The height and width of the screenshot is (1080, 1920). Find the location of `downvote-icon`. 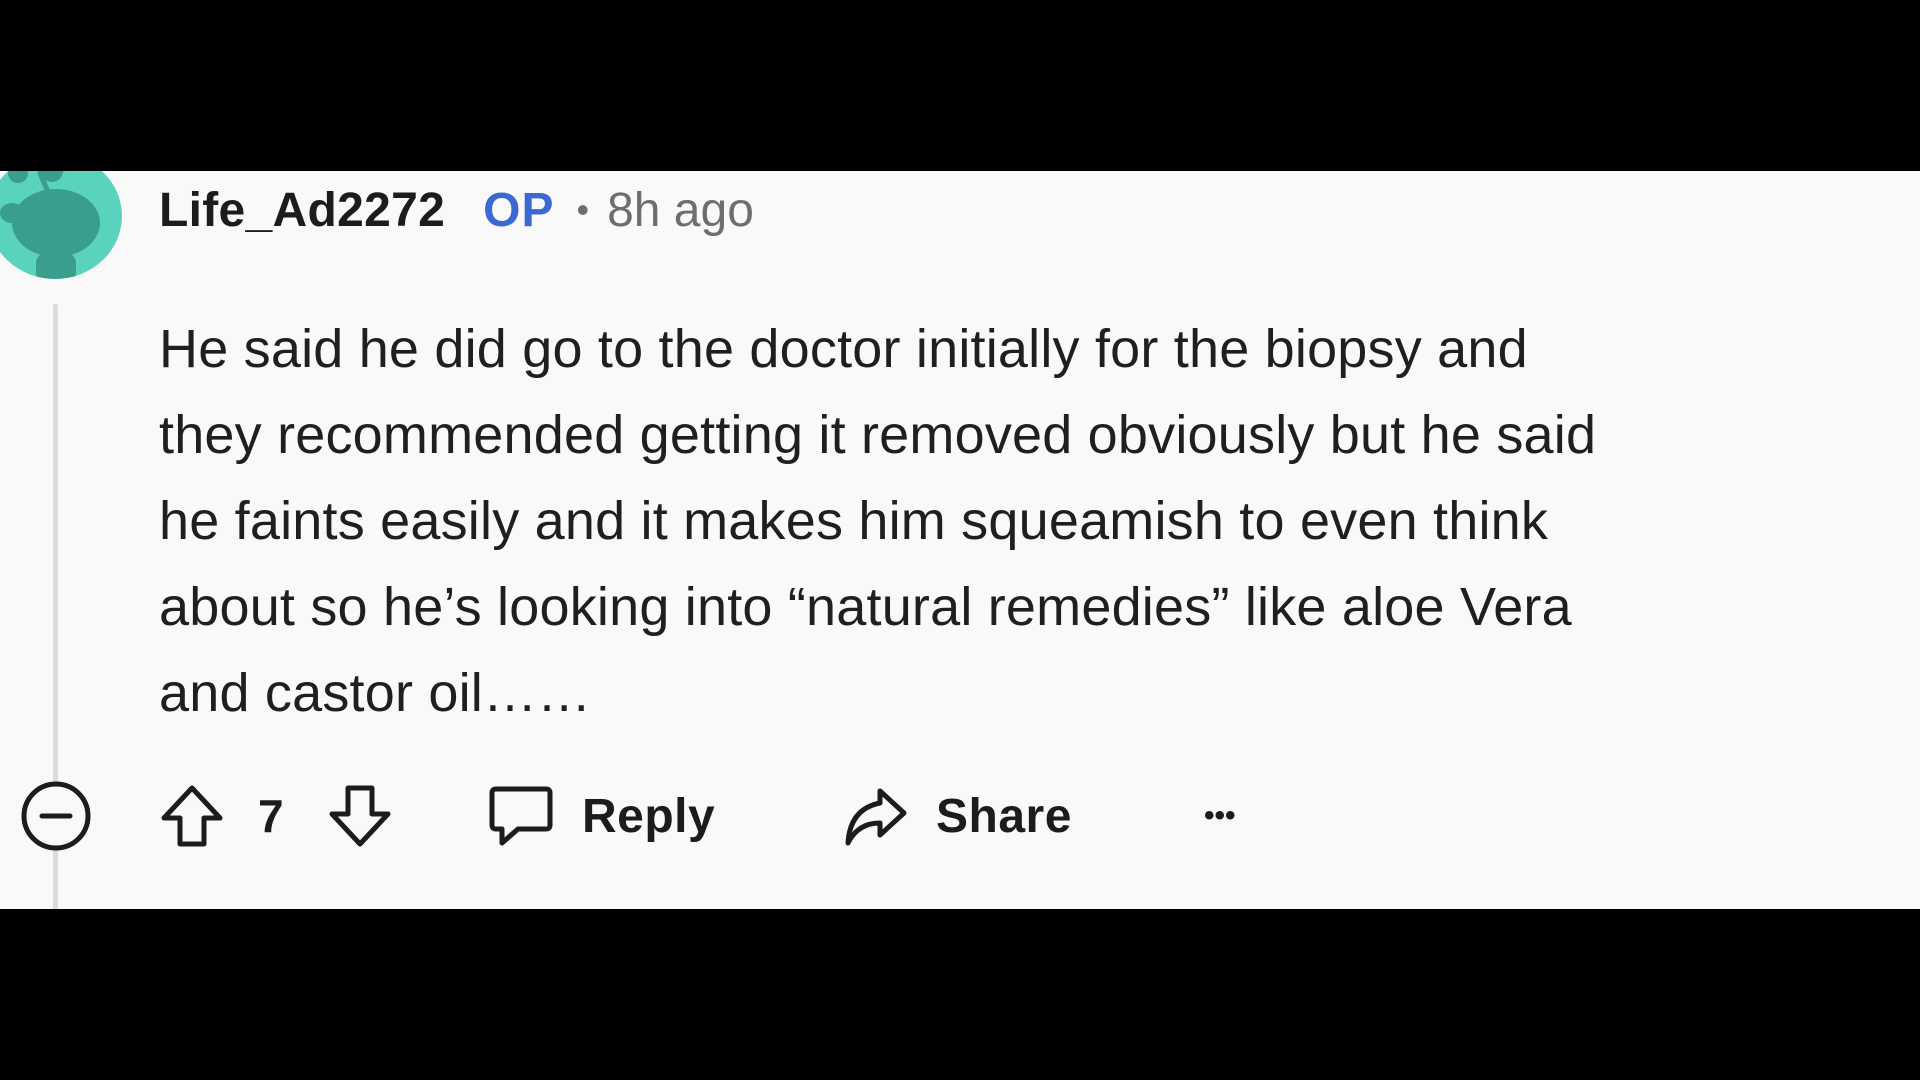

downvote-icon is located at coordinates (360, 816).